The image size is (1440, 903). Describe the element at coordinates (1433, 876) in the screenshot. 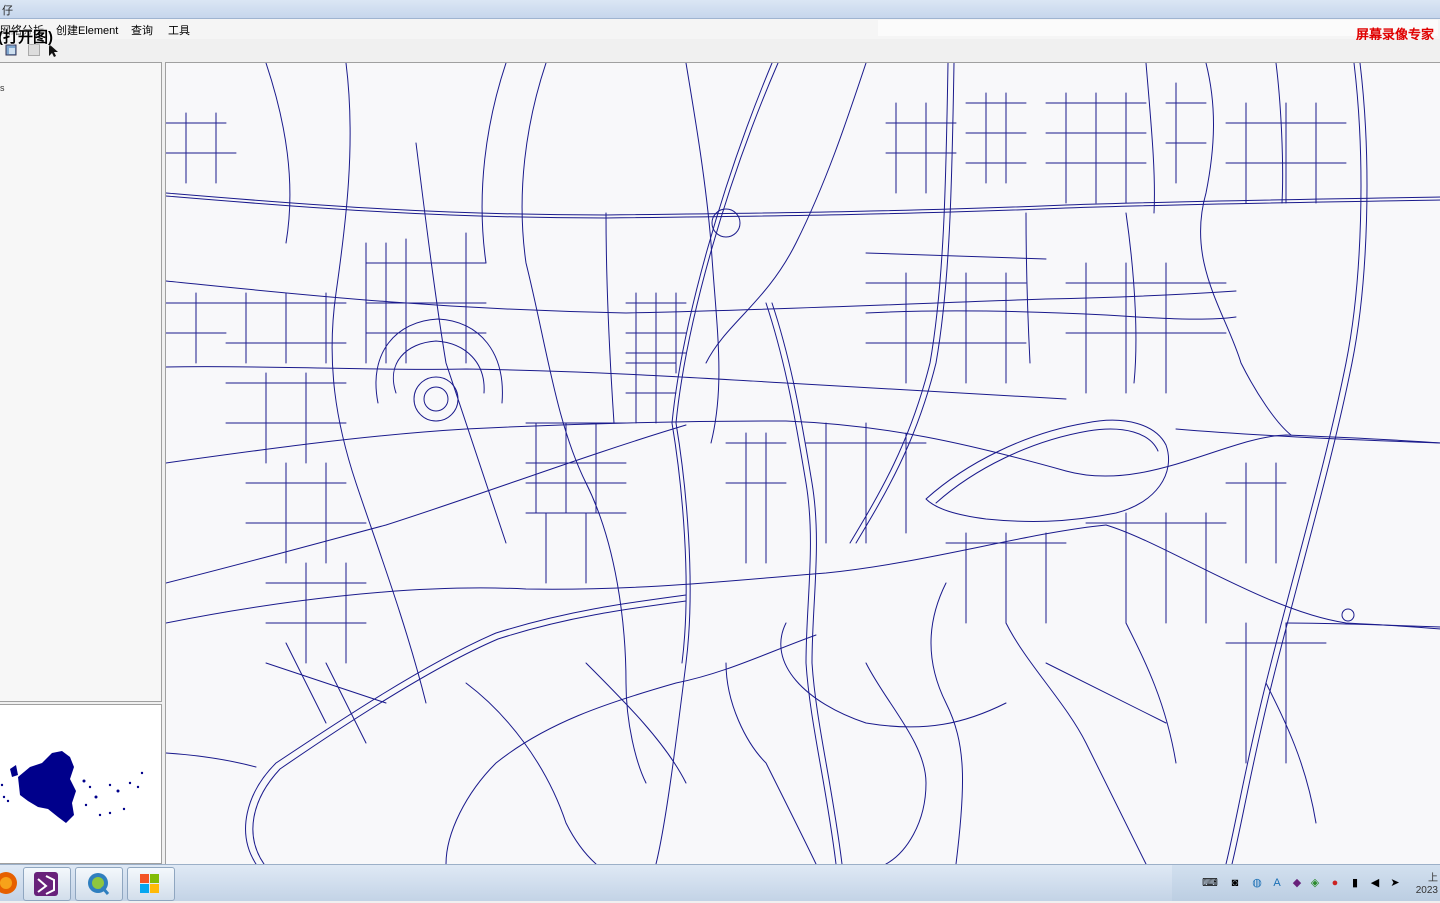

I see `clock-line1: 上` at that location.